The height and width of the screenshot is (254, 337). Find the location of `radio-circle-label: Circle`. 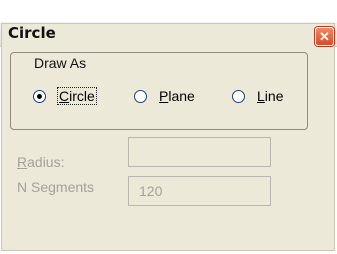

radio-circle-label: Circle is located at coordinates (77, 96).